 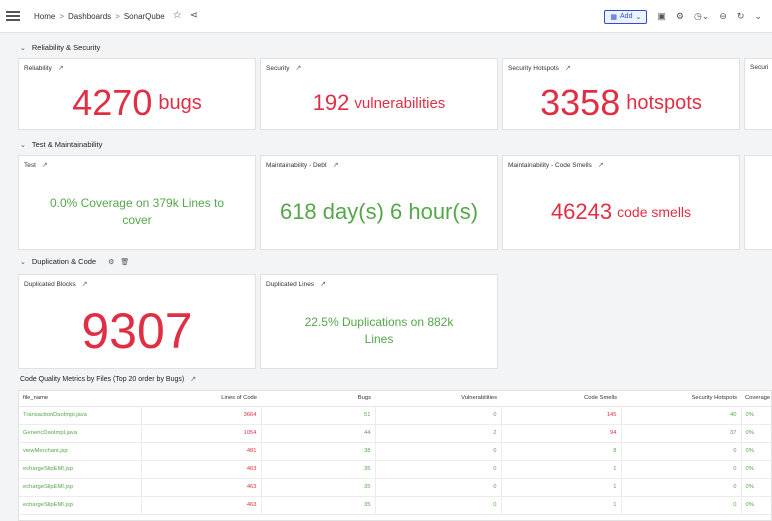 I want to click on panel-title: Securi, so click(x=759, y=67).